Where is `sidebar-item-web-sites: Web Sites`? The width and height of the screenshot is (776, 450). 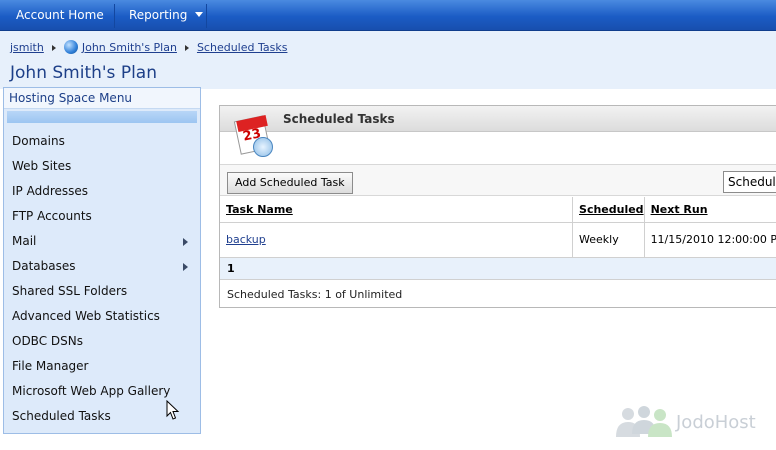
sidebar-item-web-sites: Web Sites is located at coordinates (102, 166).